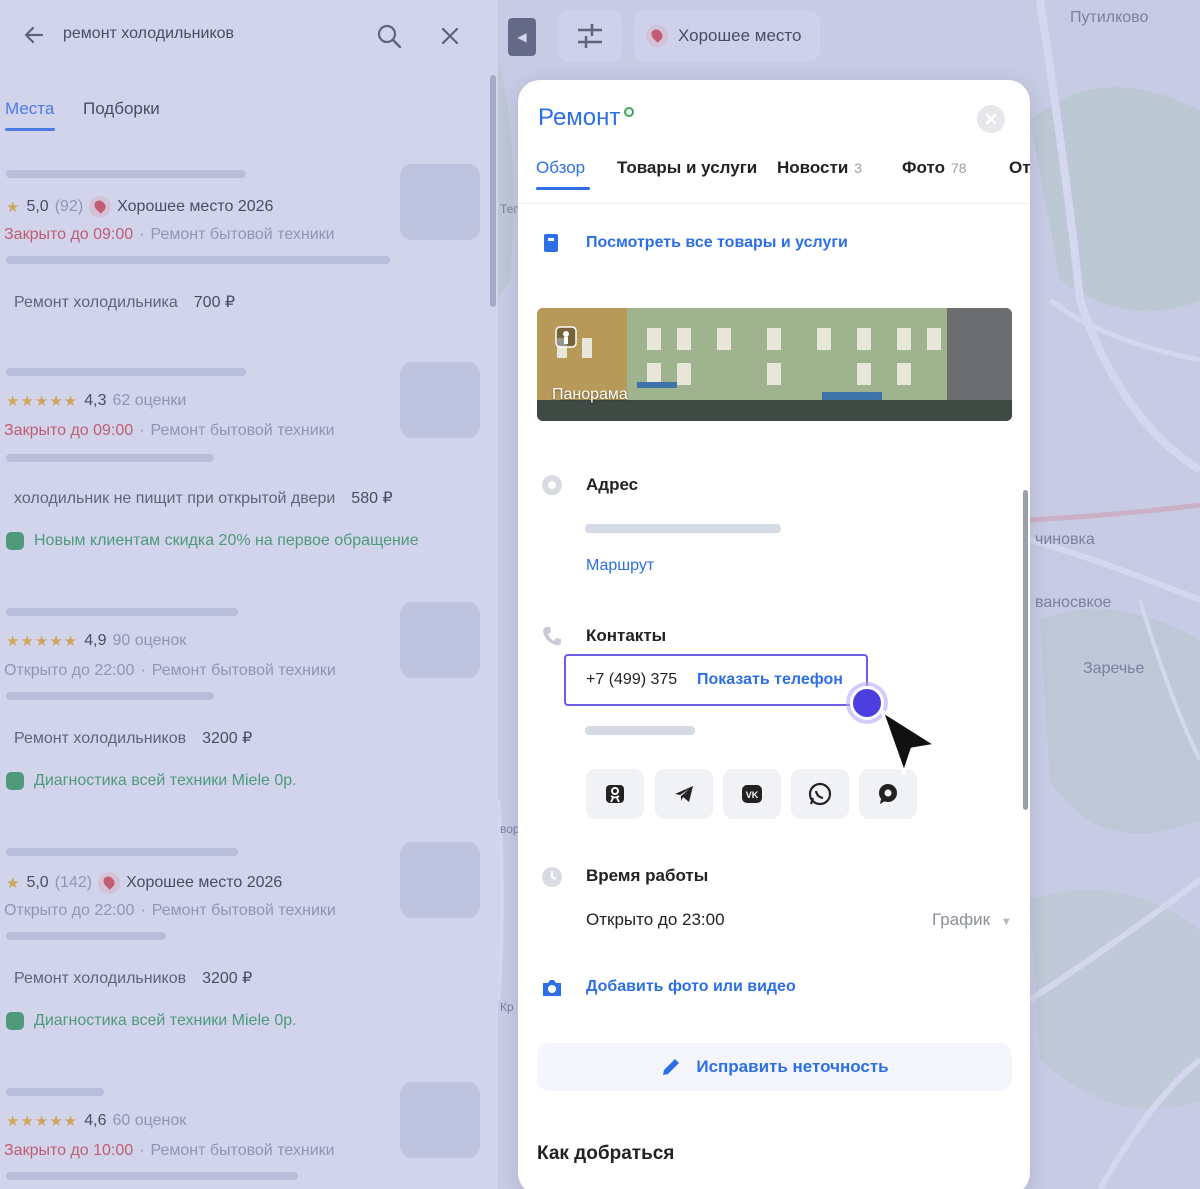  What do you see at coordinates (606, 1153) in the screenshot?
I see `how-to-get-heading: Как добраться` at bounding box center [606, 1153].